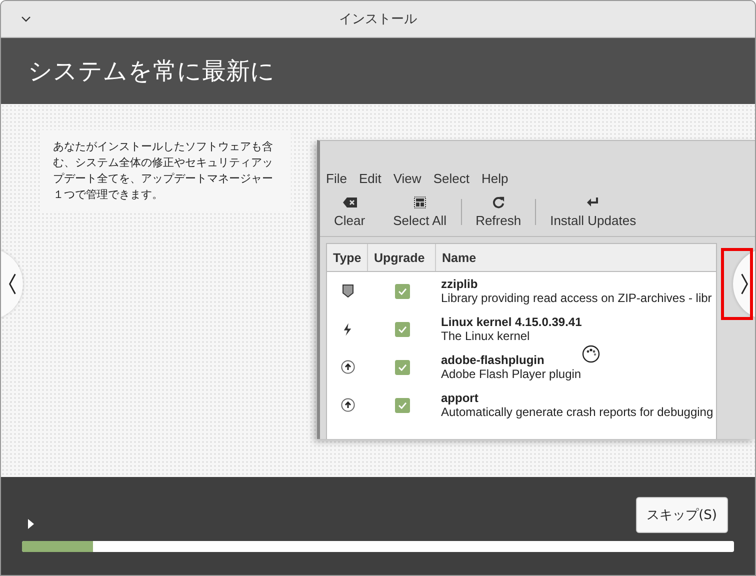 The image size is (756, 576). Describe the element at coordinates (349, 202) in the screenshot. I see `backspace-icon` at that location.